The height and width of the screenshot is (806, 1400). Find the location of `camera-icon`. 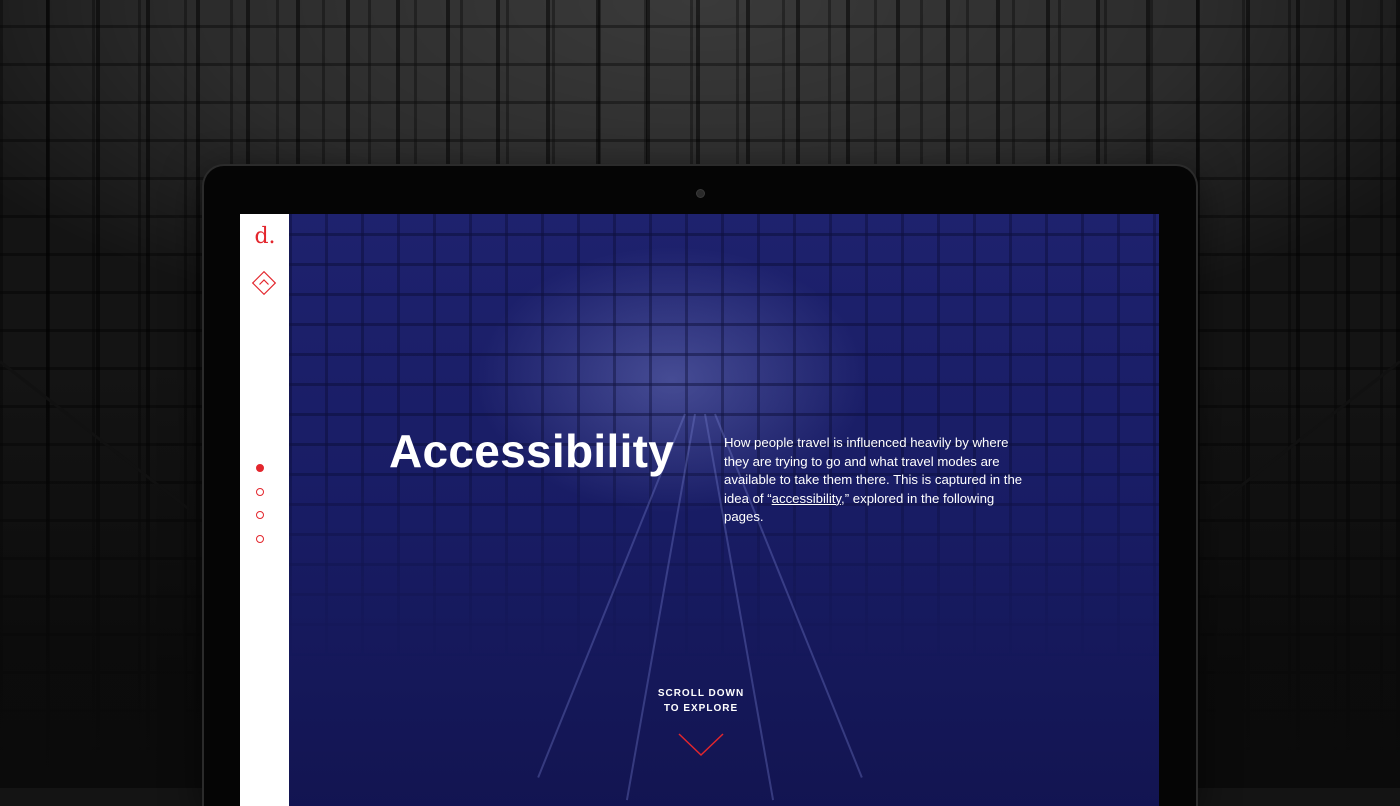

camera-icon is located at coordinates (700, 193).